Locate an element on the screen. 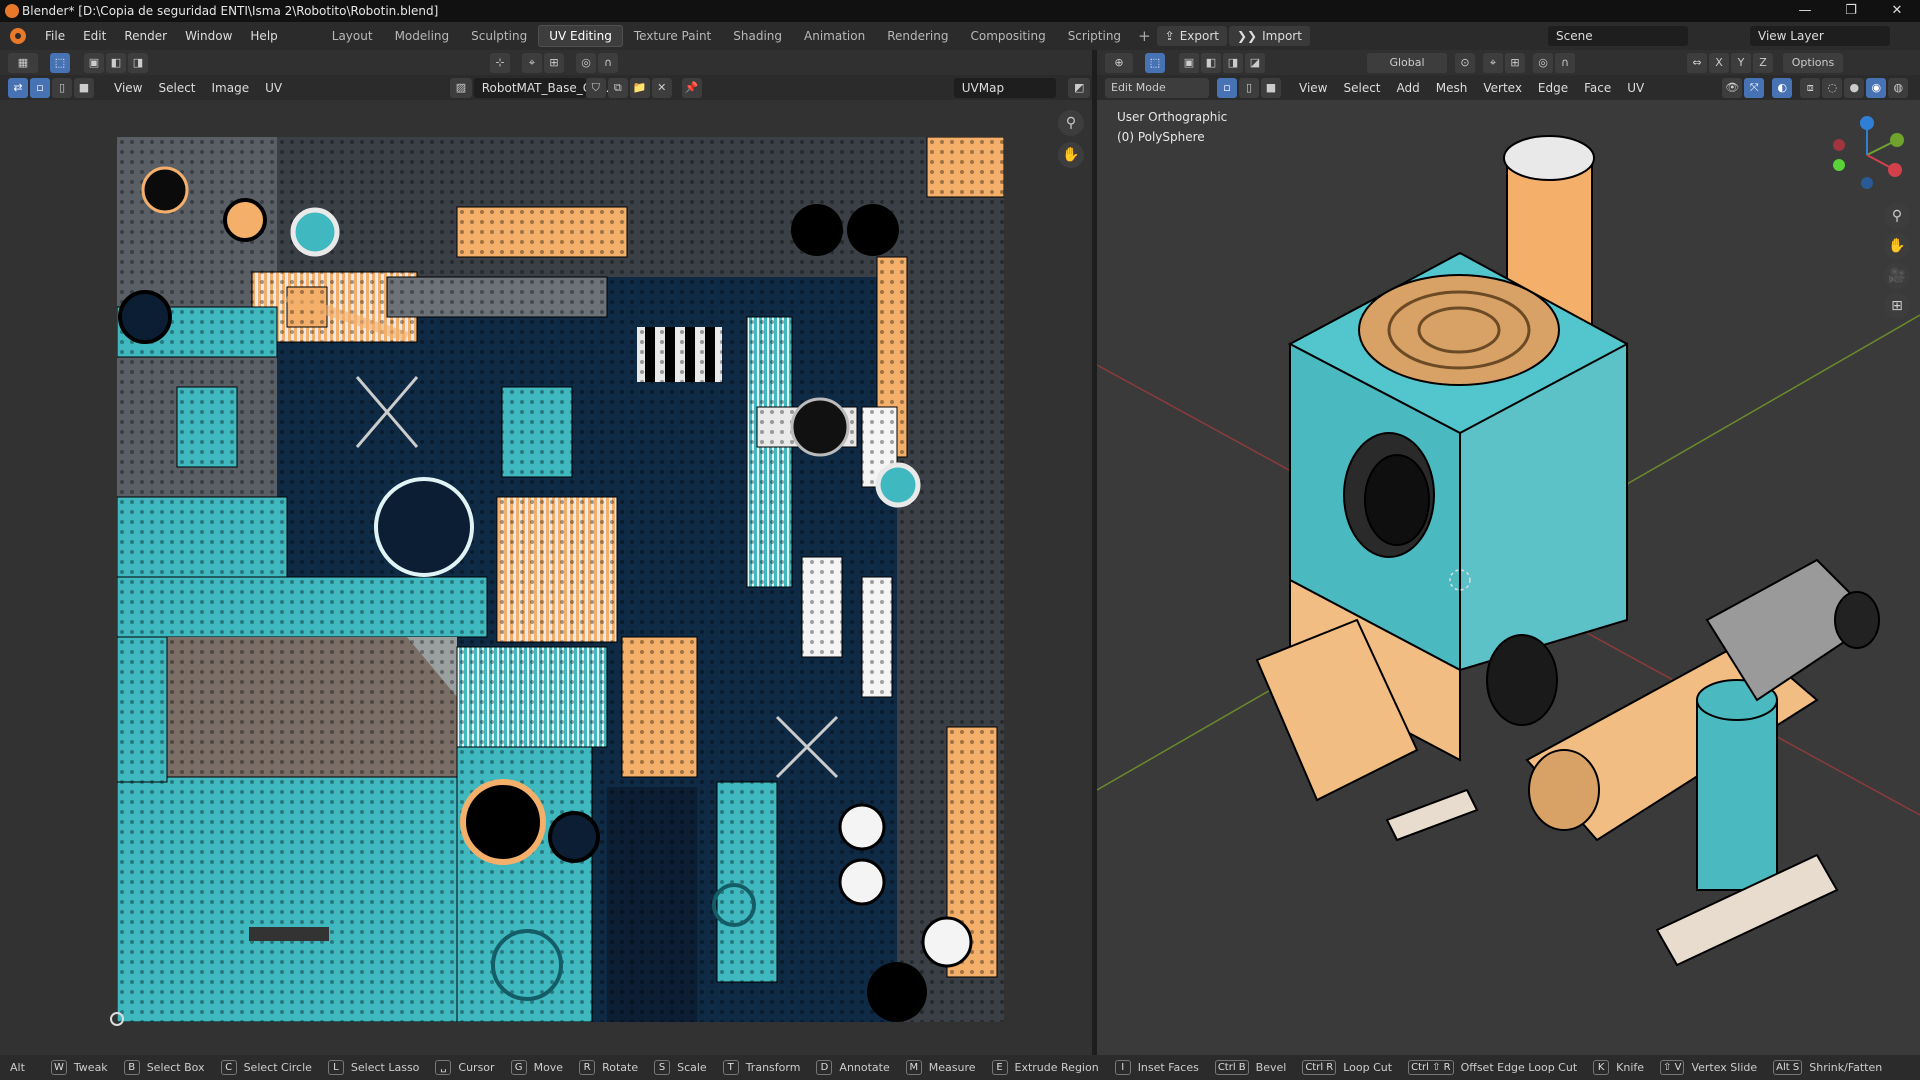  mirror-axes-icon: ⇔ is located at coordinates (1697, 62).